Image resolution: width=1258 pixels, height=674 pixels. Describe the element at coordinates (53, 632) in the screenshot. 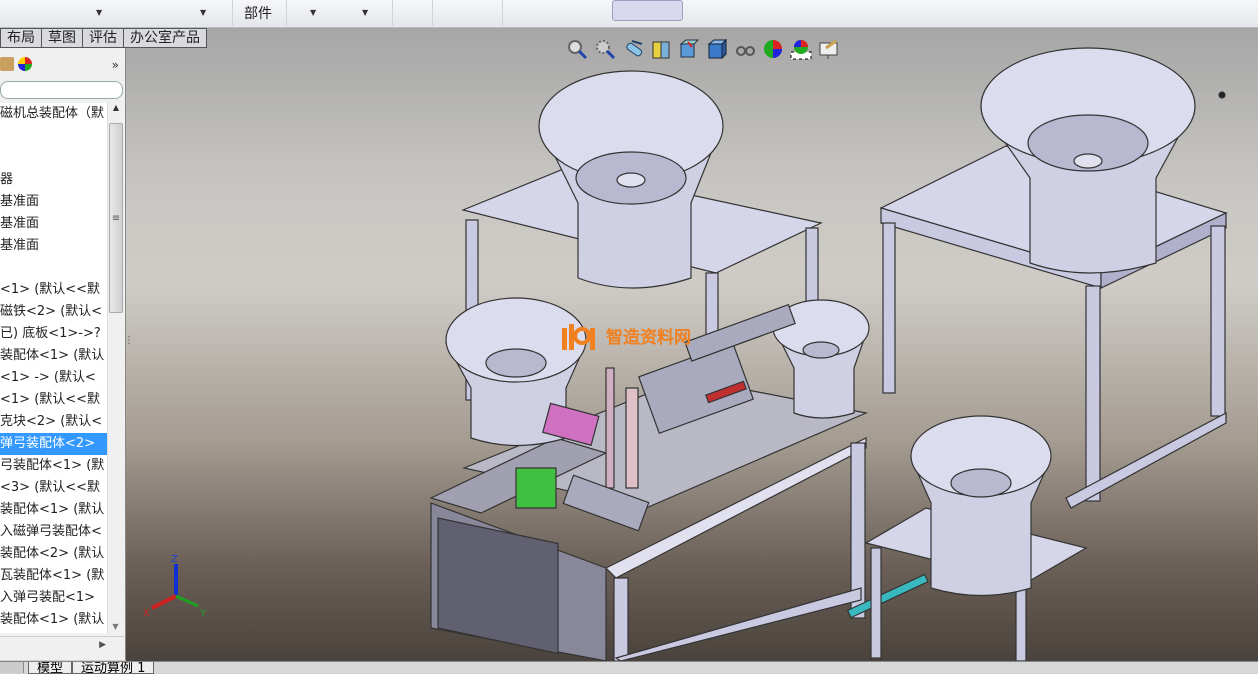

I see `tree-item: 打小机<2> (默` at that location.